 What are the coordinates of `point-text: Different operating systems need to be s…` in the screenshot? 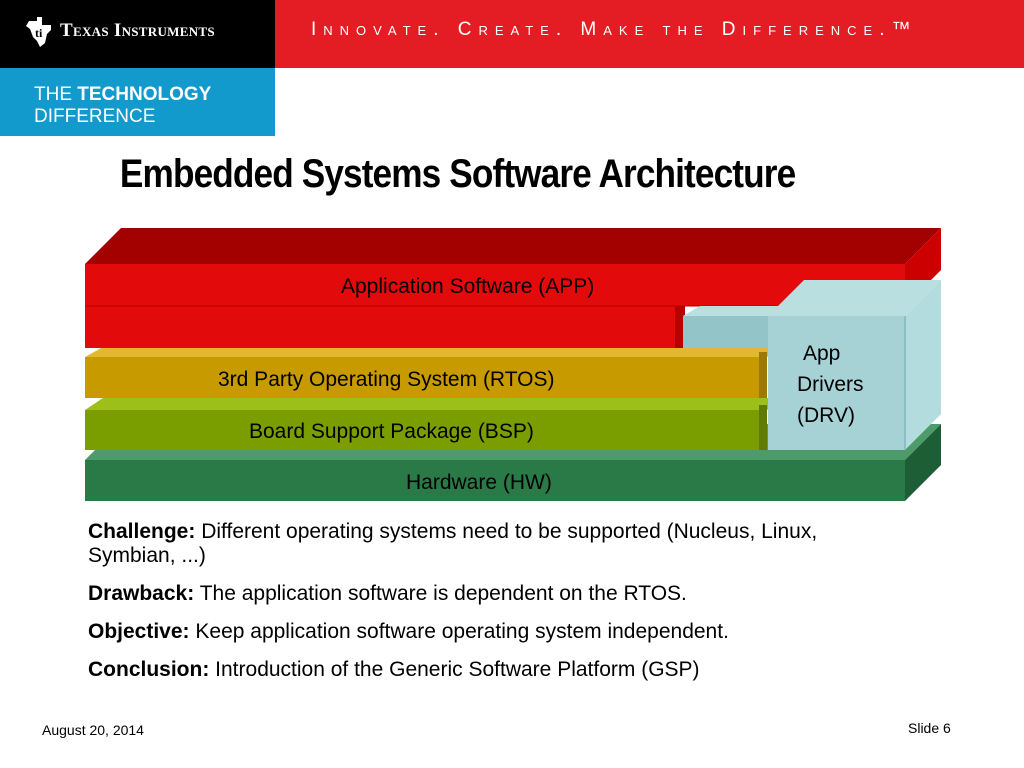 It's located at (453, 543).